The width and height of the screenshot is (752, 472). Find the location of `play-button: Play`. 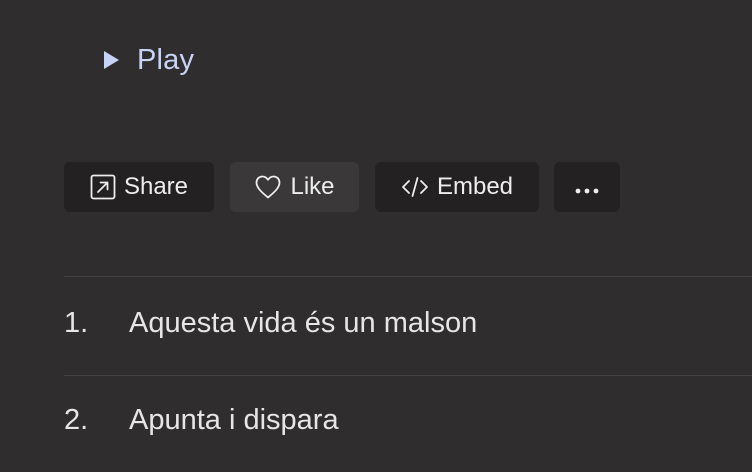

play-button: Play is located at coordinates (149, 60).